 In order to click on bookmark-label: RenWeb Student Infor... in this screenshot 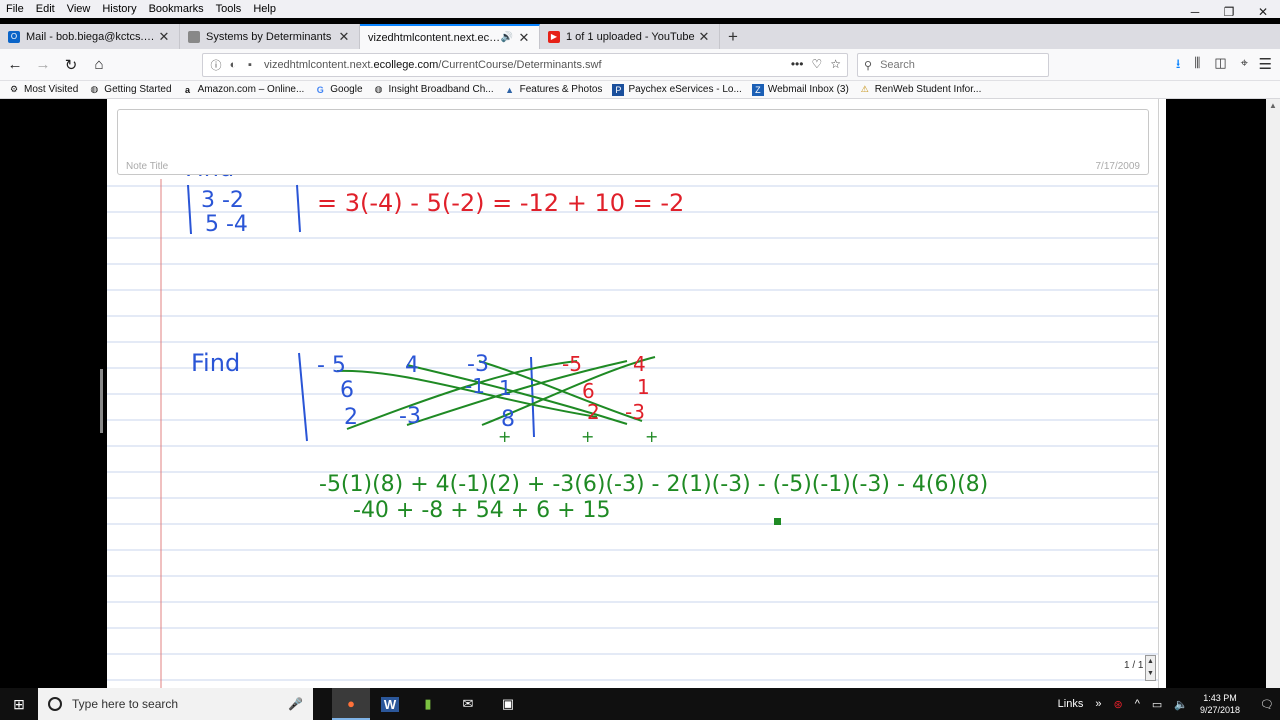, I will do `click(928, 89)`.